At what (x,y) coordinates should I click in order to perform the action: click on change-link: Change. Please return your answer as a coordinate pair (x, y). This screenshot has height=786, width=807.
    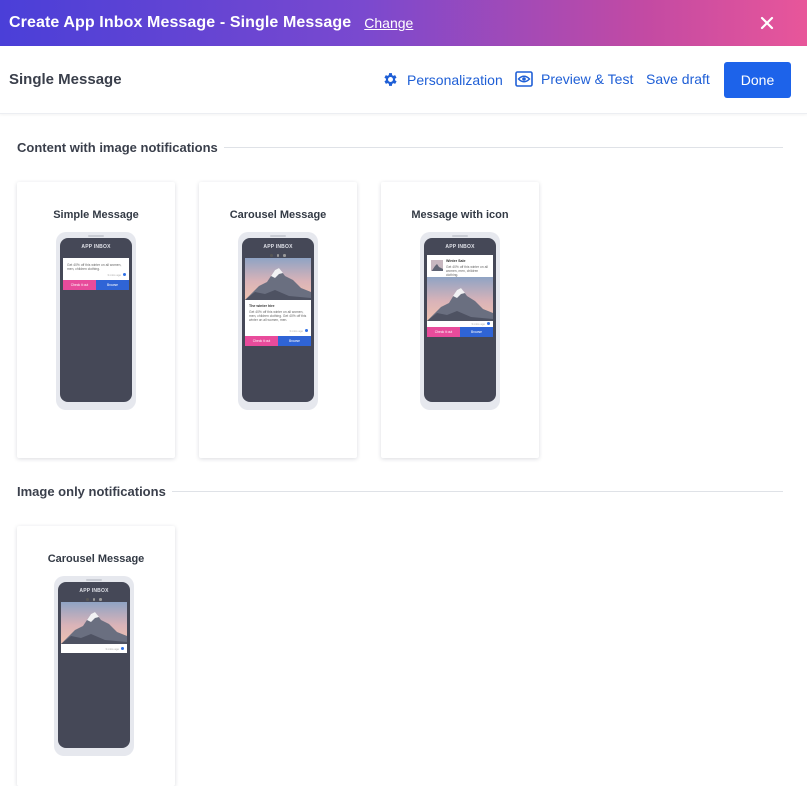
    Looking at the image, I should click on (388, 23).